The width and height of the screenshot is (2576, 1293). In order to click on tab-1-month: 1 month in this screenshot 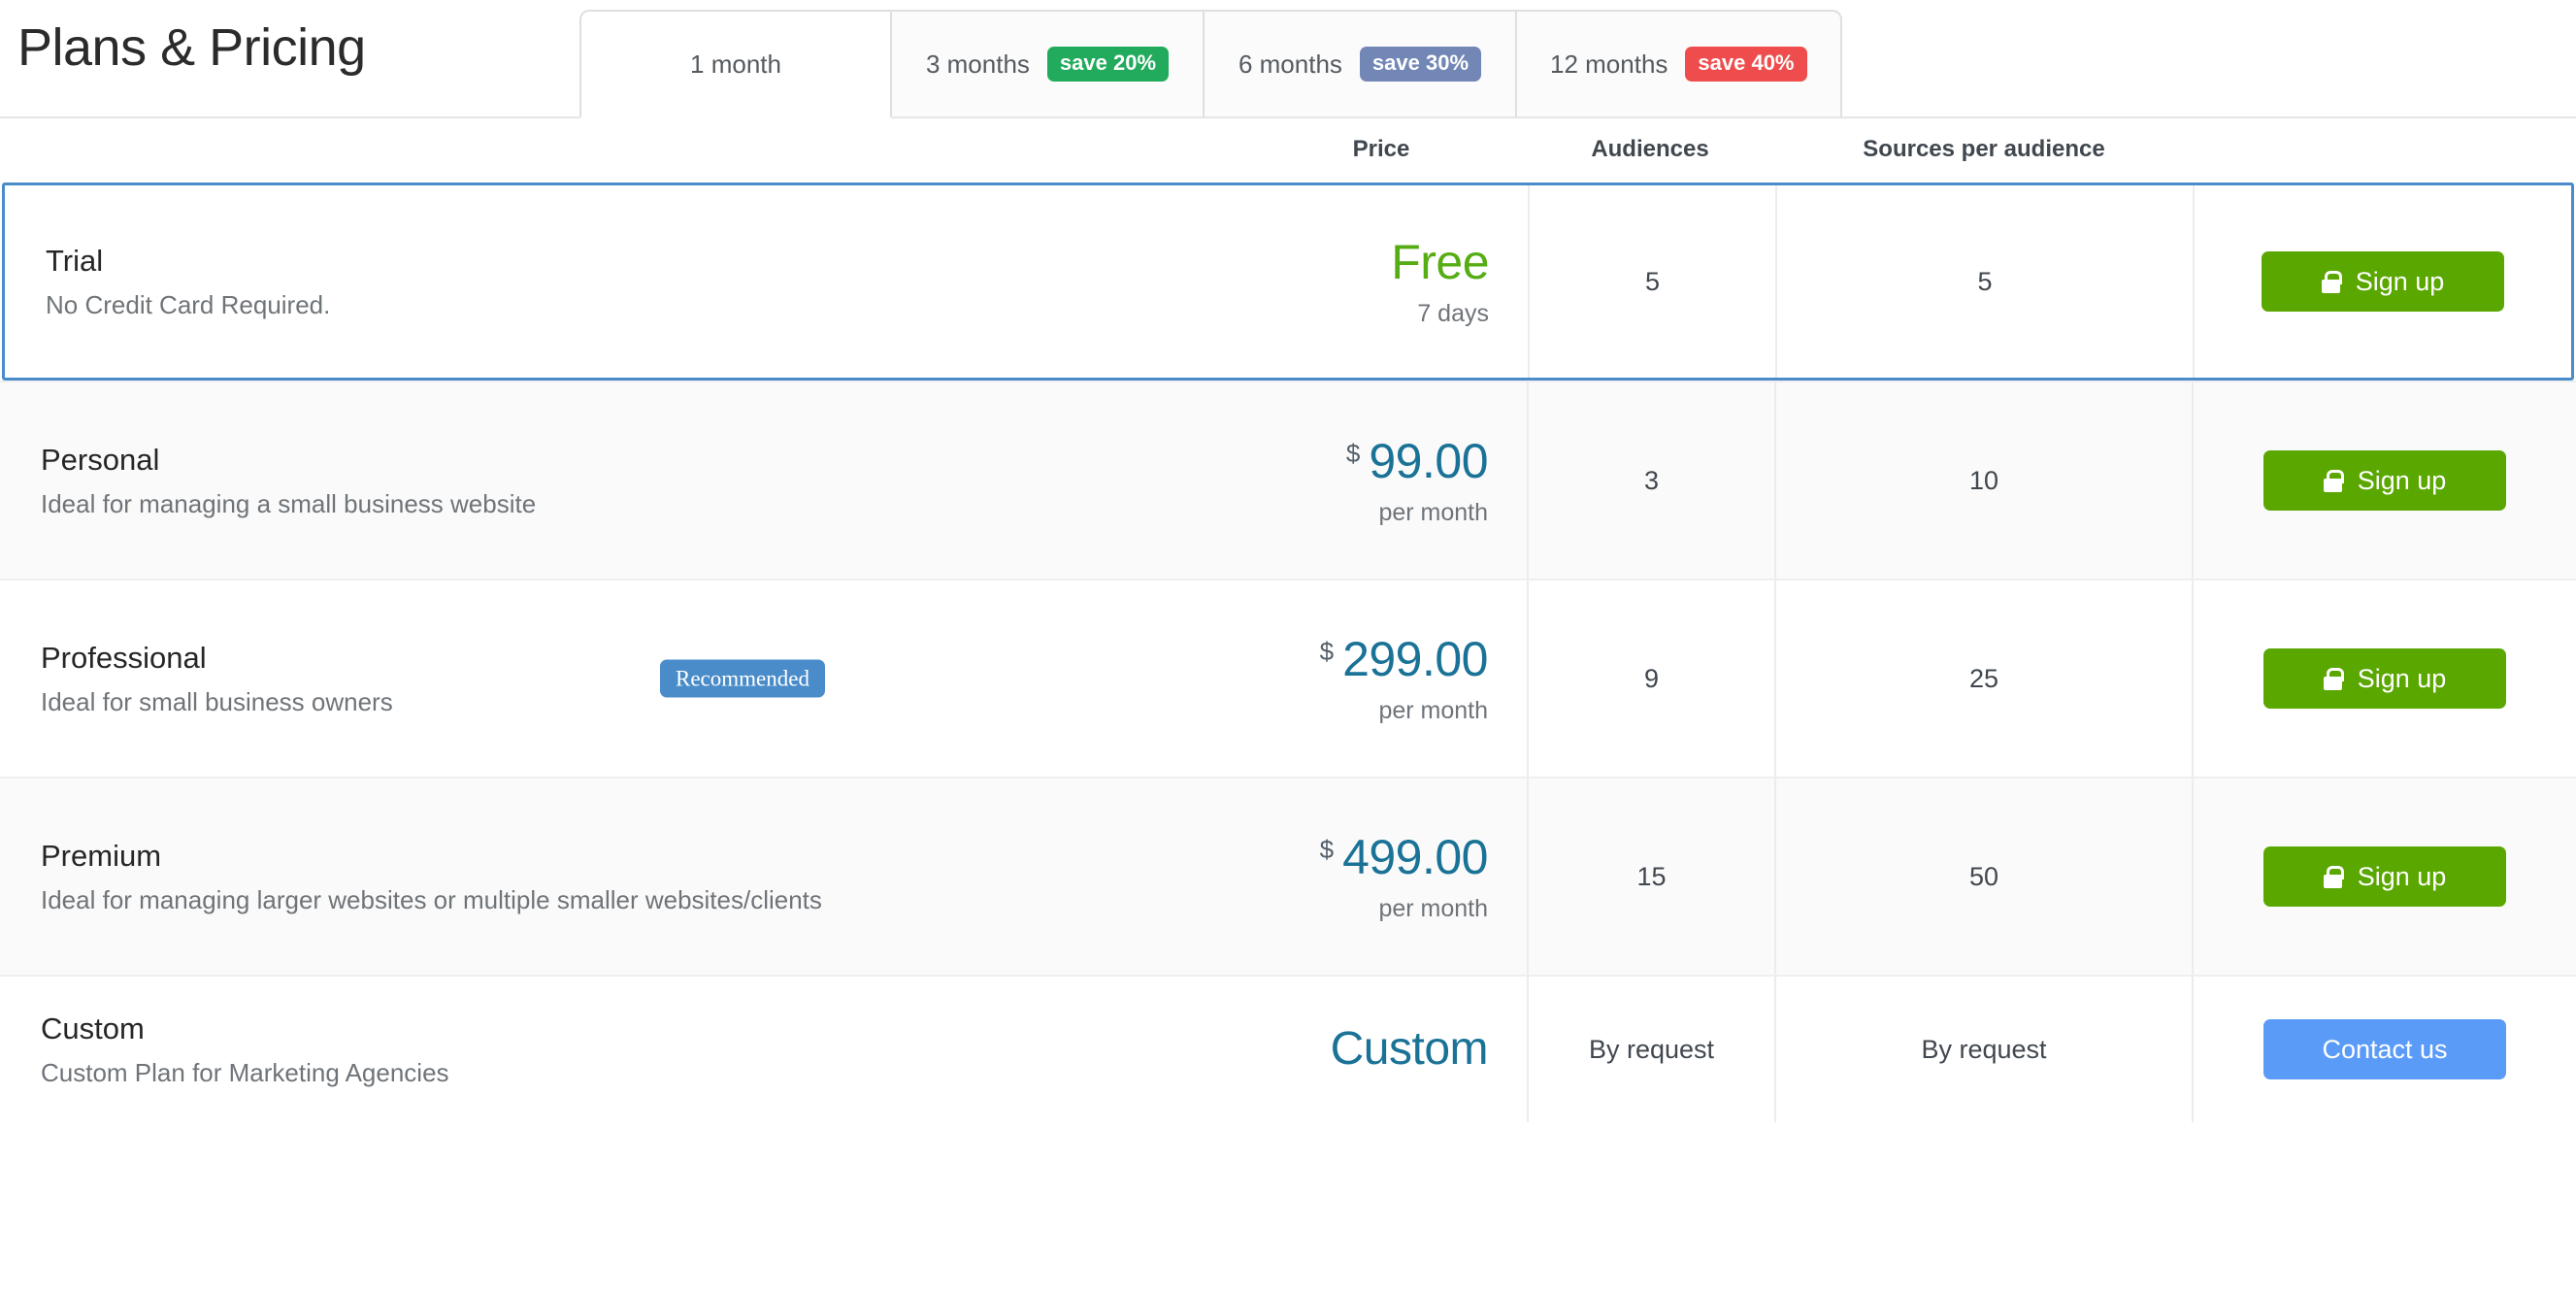, I will do `click(735, 64)`.